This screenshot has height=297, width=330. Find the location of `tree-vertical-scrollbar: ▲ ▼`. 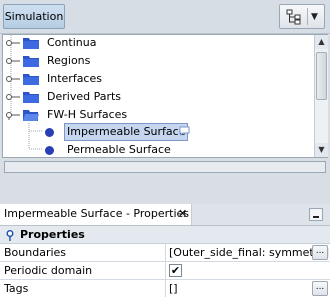

tree-vertical-scrollbar: ▲ ▼ is located at coordinates (321, 96).